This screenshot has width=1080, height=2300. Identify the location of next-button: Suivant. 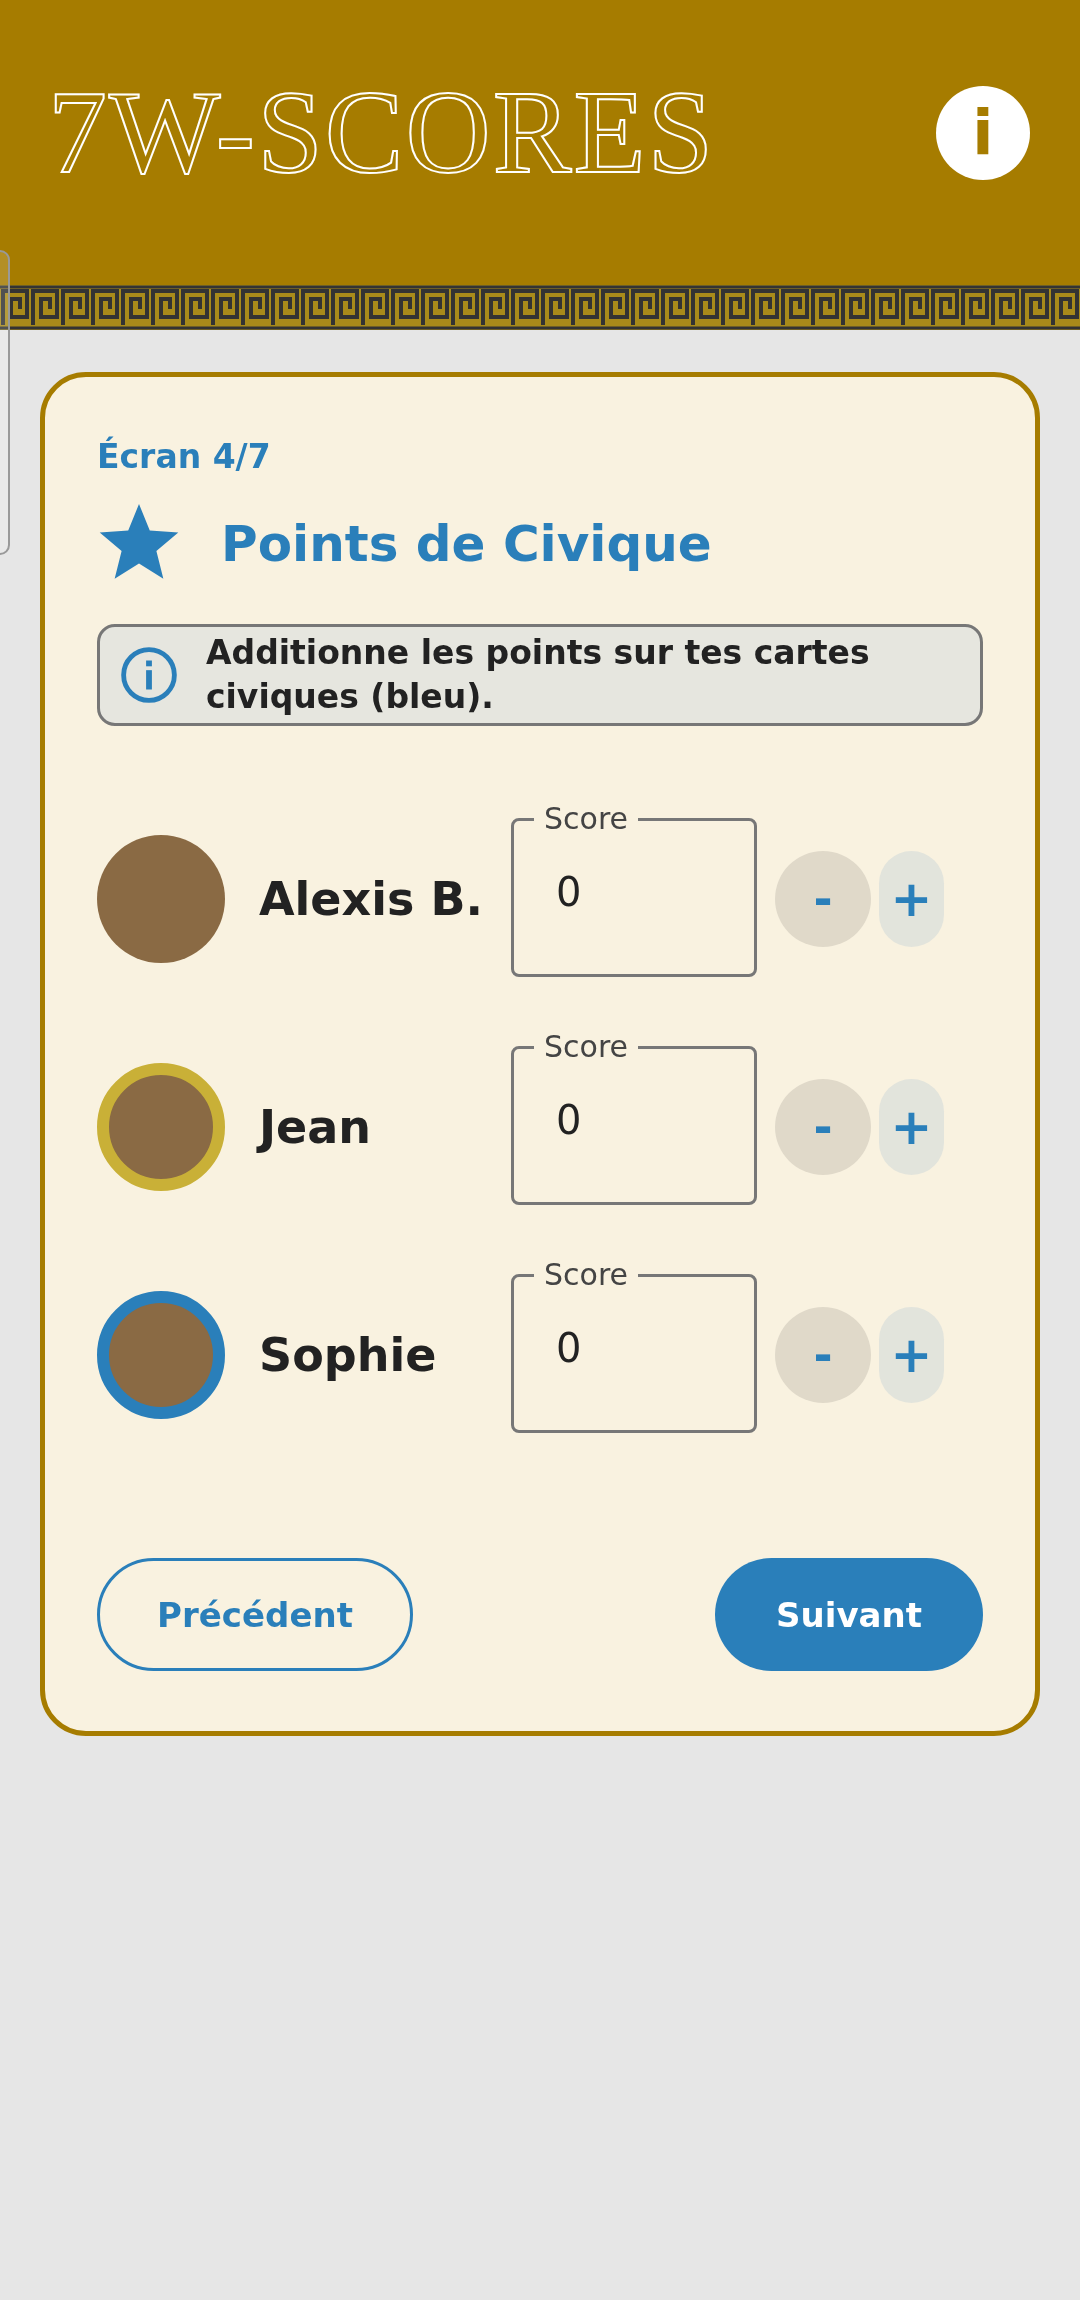
(849, 1614).